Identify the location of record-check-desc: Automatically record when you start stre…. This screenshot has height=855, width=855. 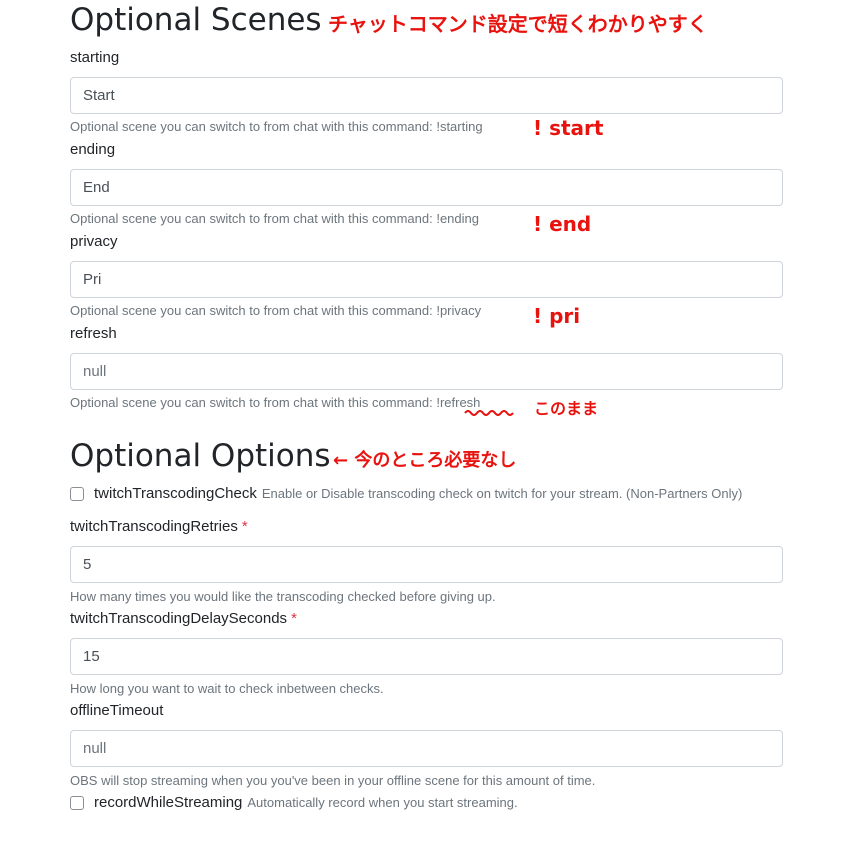
(382, 802).